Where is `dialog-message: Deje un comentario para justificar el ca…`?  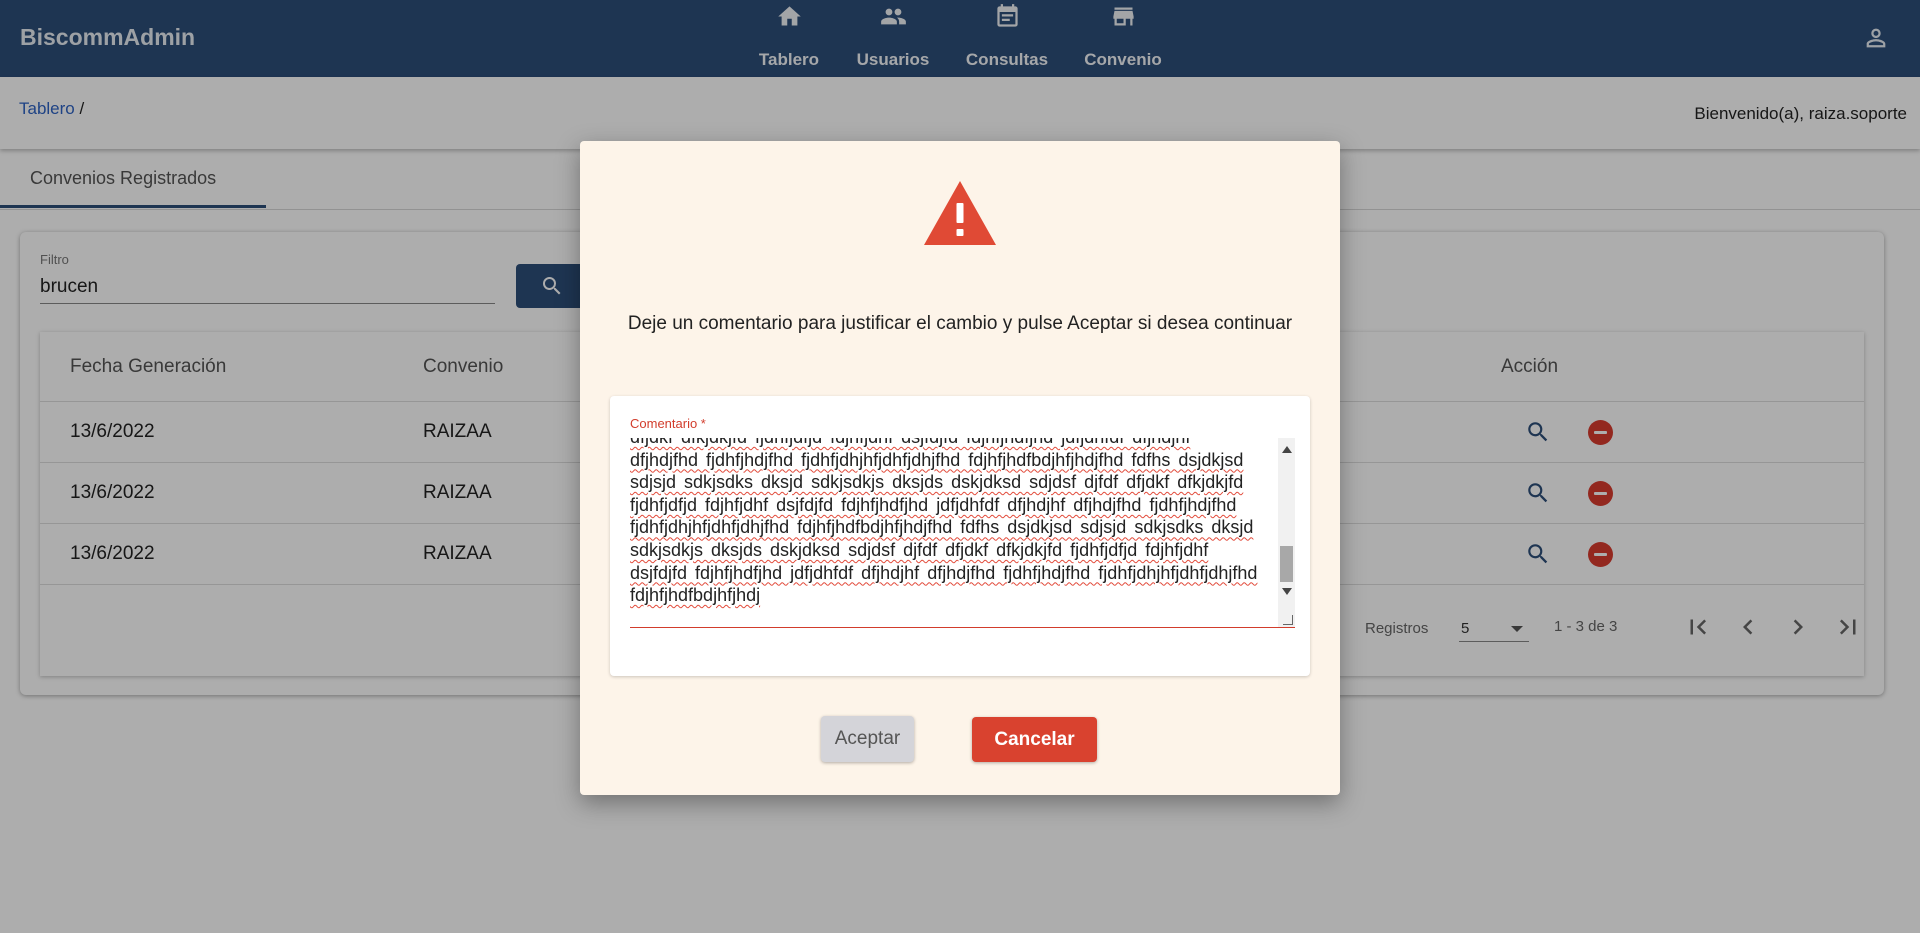 dialog-message: Deje un comentario para justificar el ca… is located at coordinates (960, 323).